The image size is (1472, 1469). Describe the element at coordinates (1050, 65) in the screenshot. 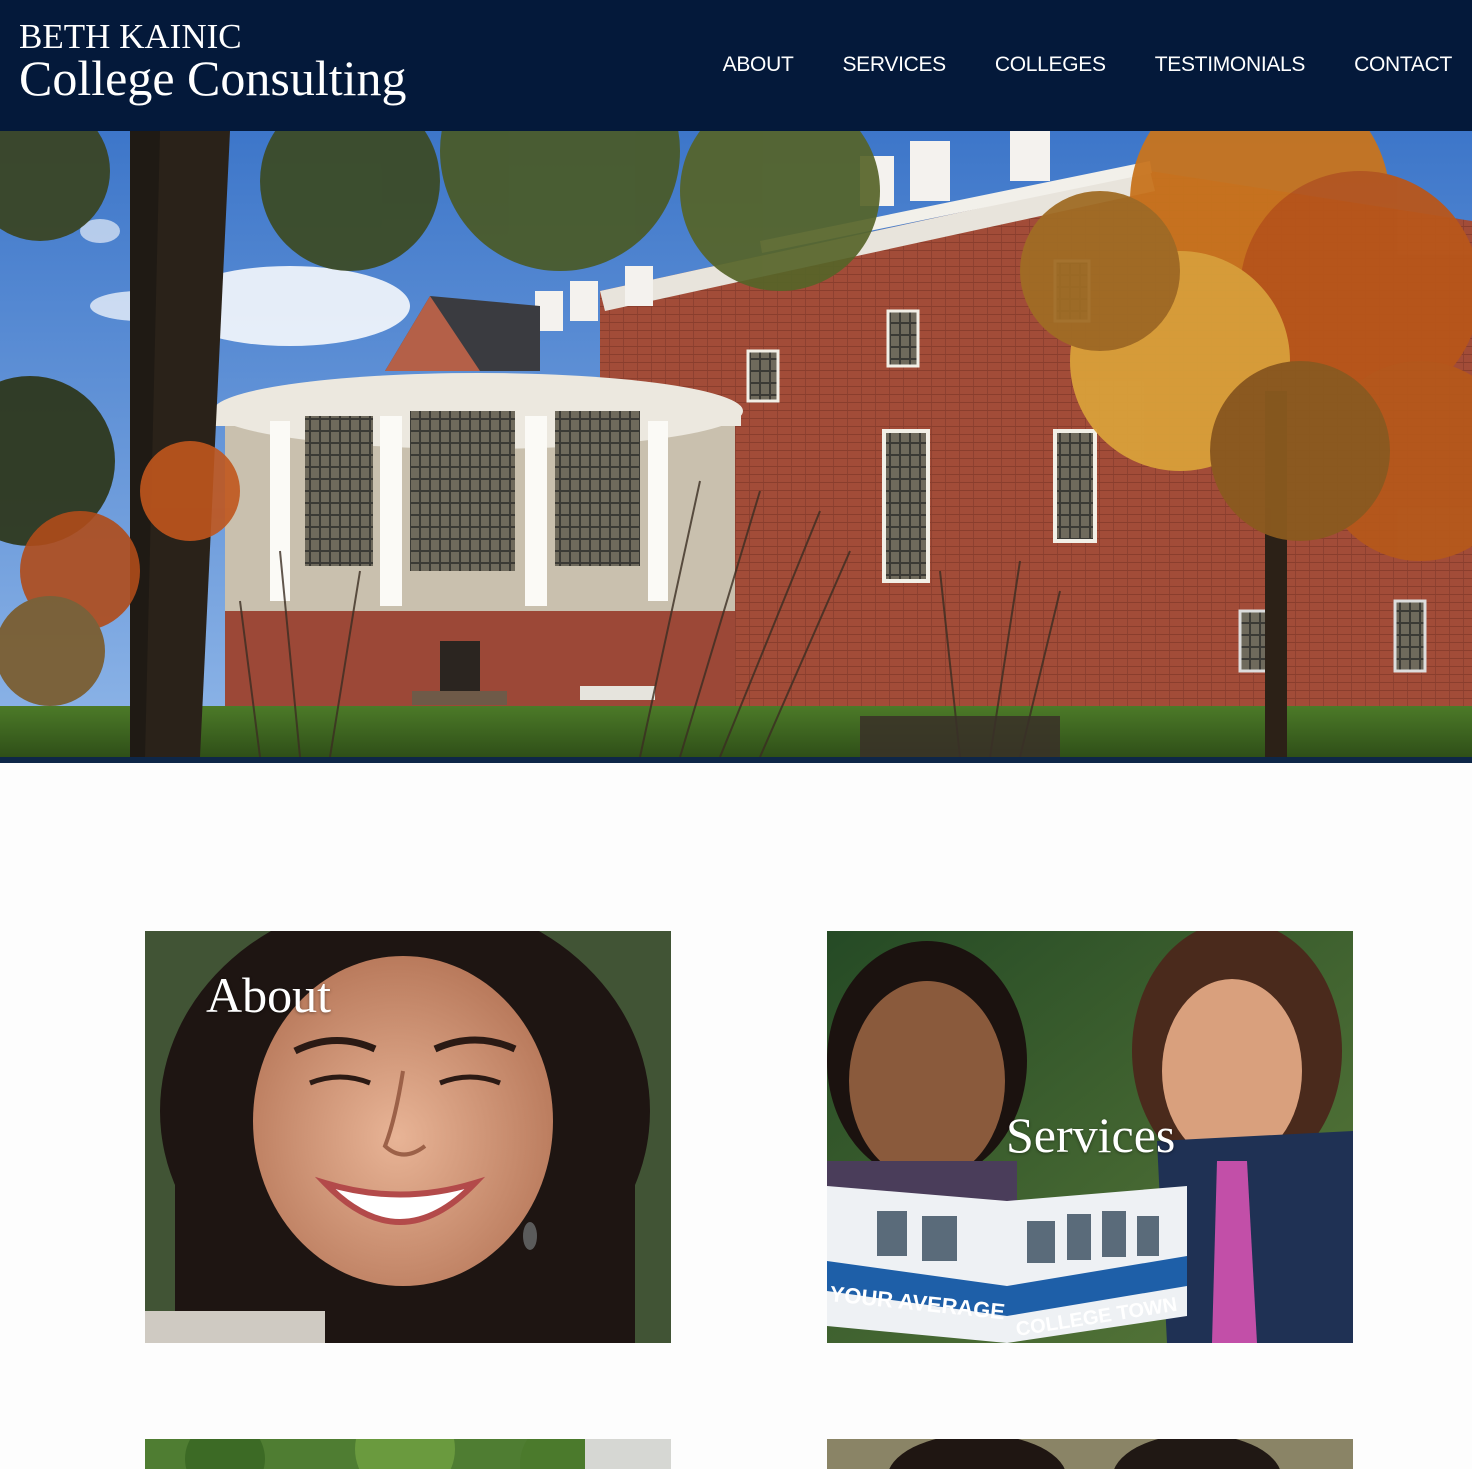

I see `nav-colleges: COLLEGES` at that location.